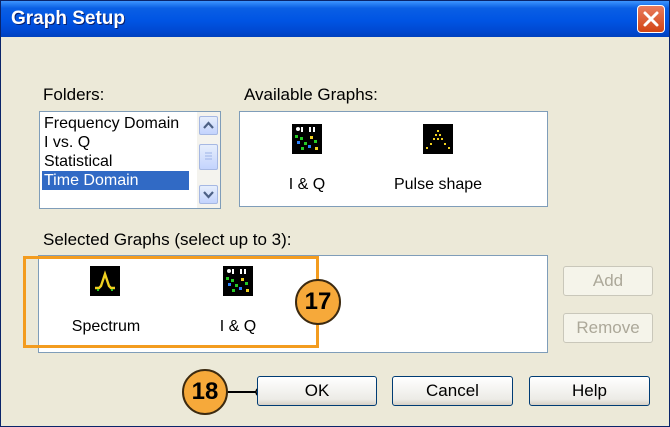  I want to click on scroll-up-button, so click(208, 125).